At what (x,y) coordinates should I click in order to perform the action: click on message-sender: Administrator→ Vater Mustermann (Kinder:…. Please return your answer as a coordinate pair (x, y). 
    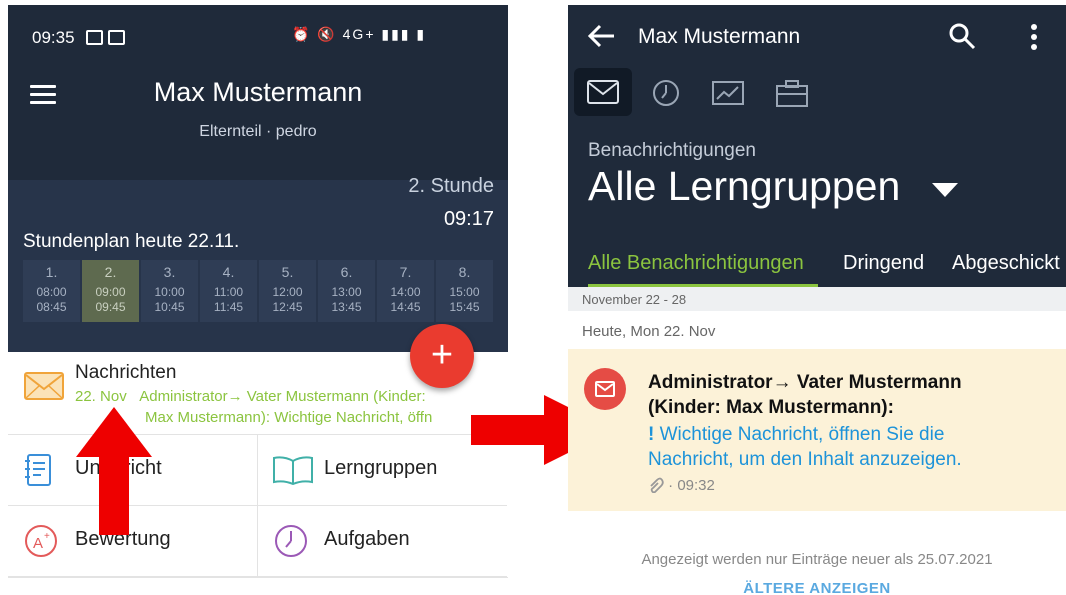
    Looking at the image, I should click on (805, 395).